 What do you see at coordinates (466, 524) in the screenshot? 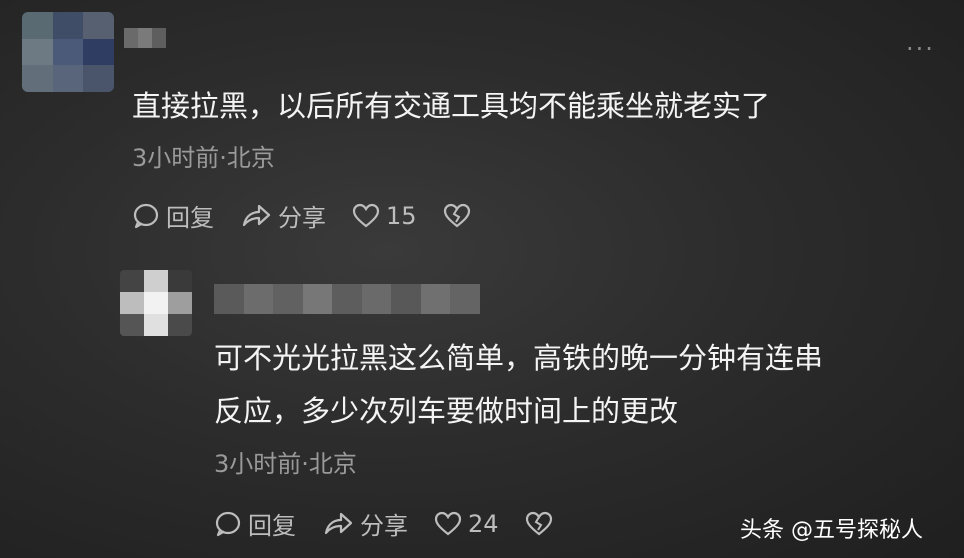
I see `like-button: 24` at bounding box center [466, 524].